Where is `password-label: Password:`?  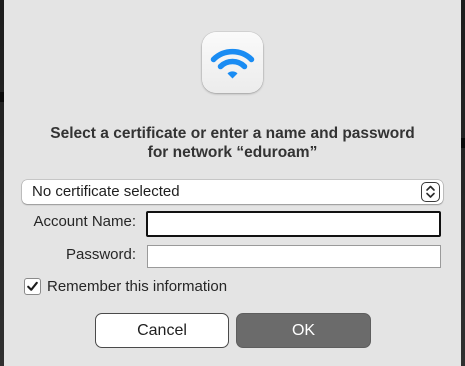
password-label: Password: is located at coordinates (100, 254).